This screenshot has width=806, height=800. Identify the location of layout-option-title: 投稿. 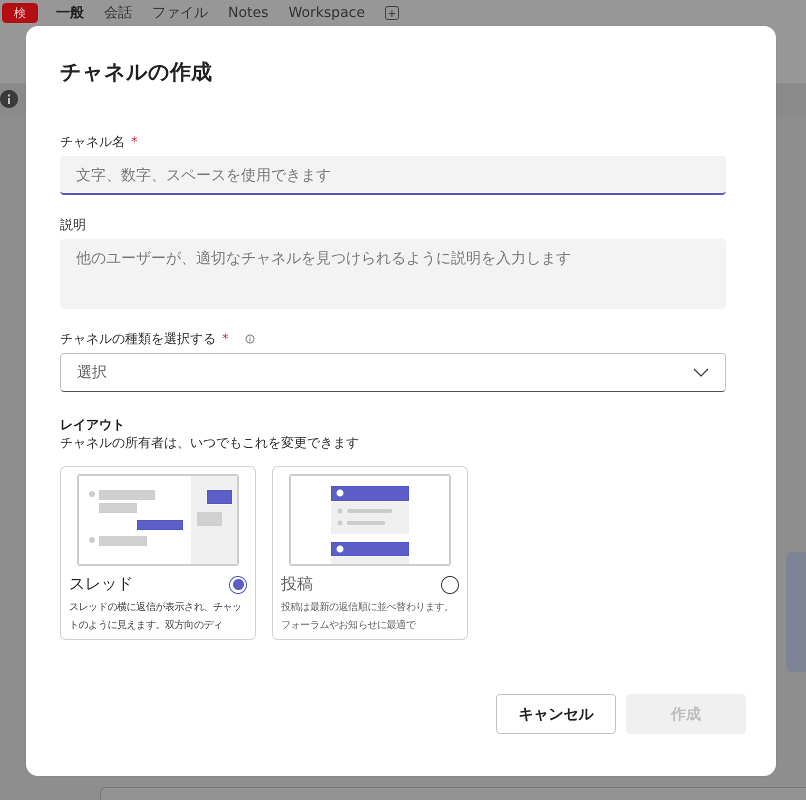
(297, 584).